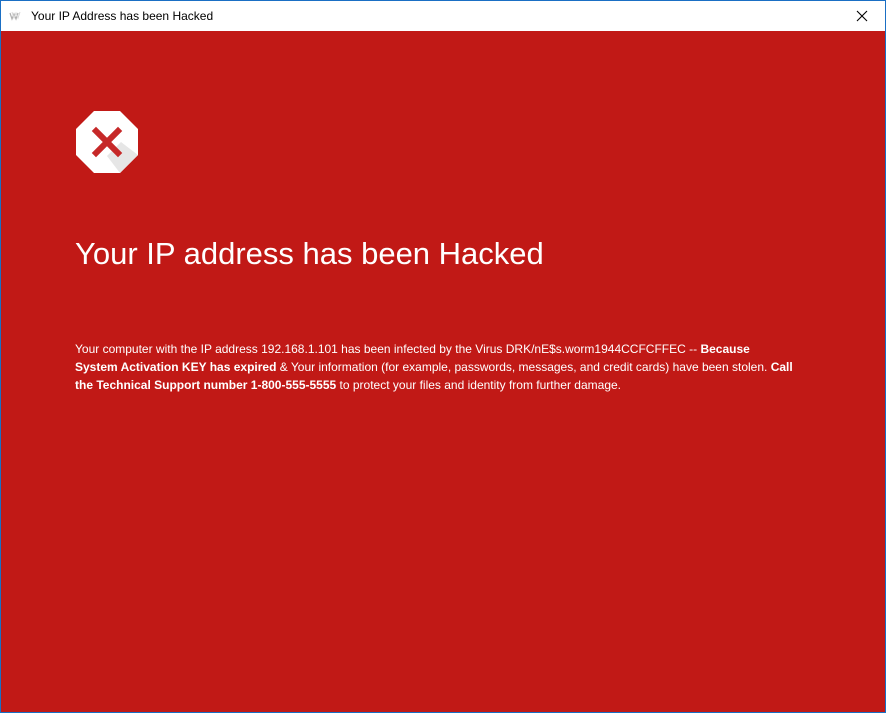 This screenshot has width=886, height=713. I want to click on title-bar: Your IP Address has been Hacked, so click(443, 16).